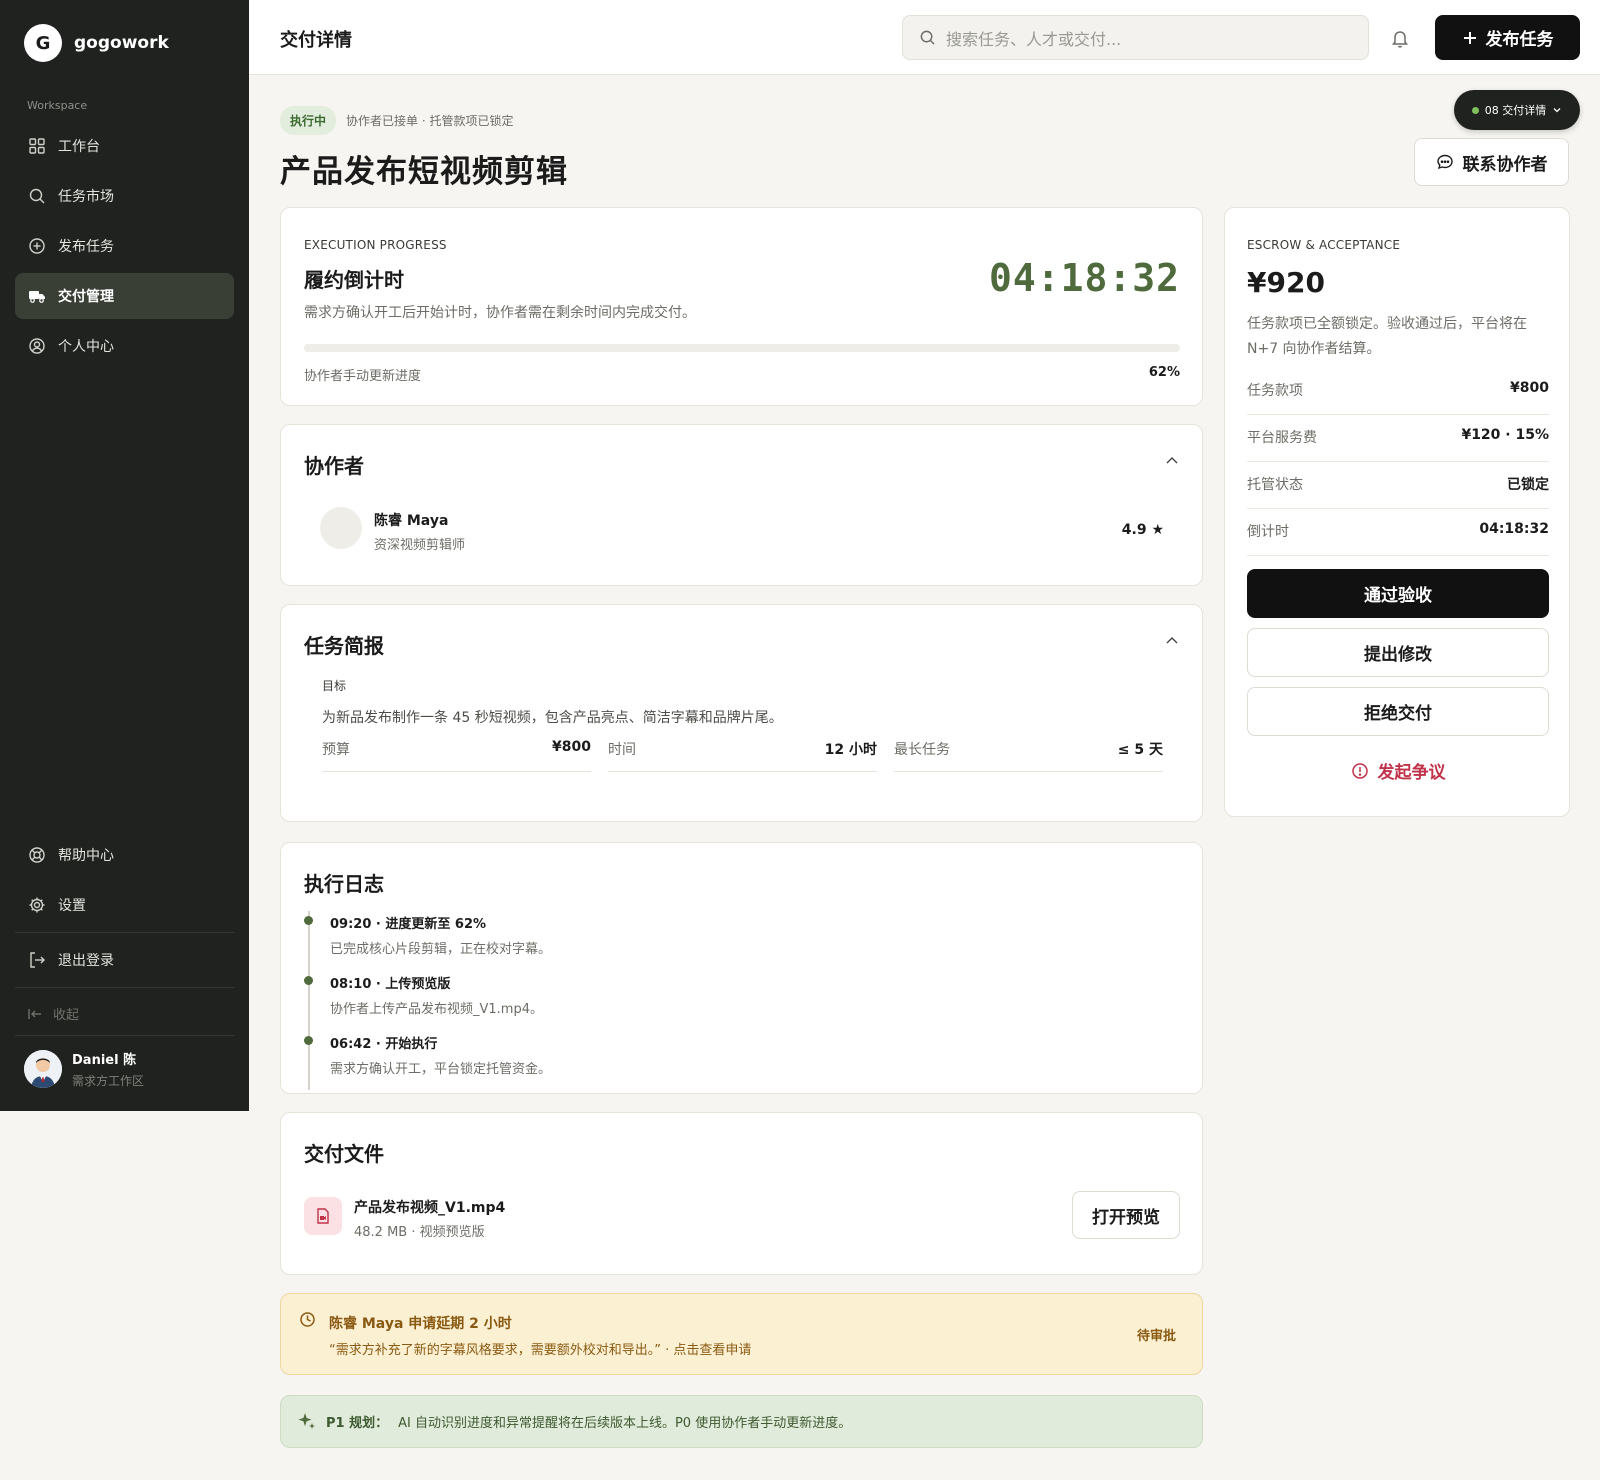 This screenshot has height=1480, width=1600. I want to click on file-meta: 48.2 MB · 视频预览版, so click(419, 1232).